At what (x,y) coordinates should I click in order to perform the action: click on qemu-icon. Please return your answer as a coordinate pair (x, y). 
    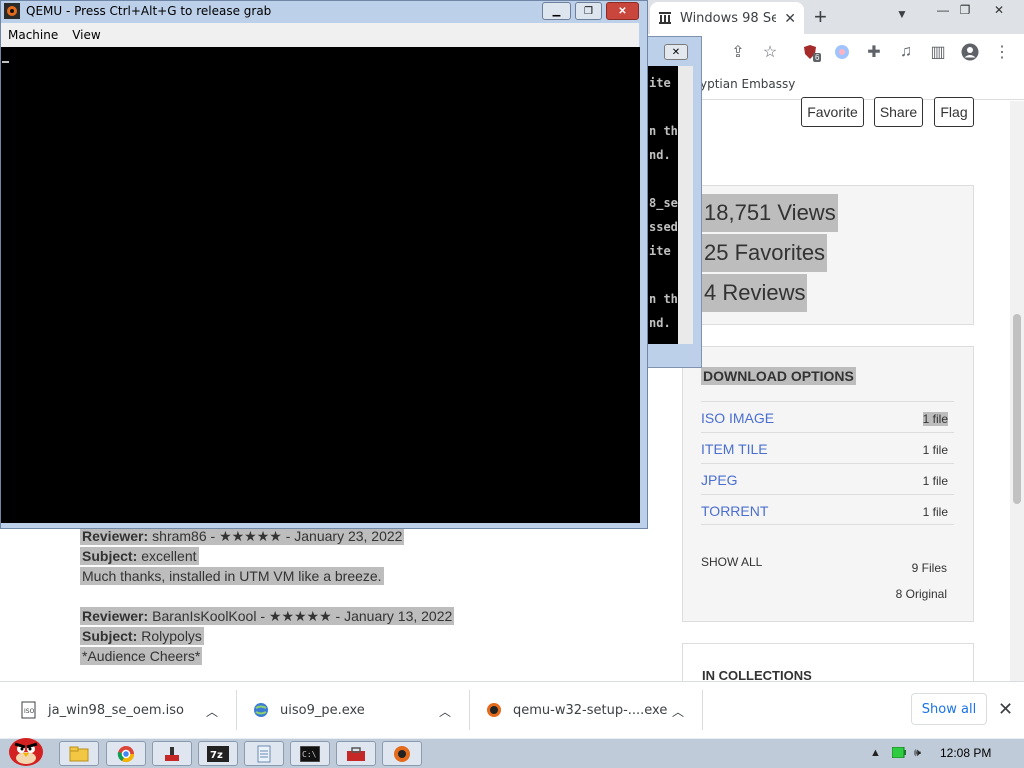
    Looking at the image, I should click on (402, 753).